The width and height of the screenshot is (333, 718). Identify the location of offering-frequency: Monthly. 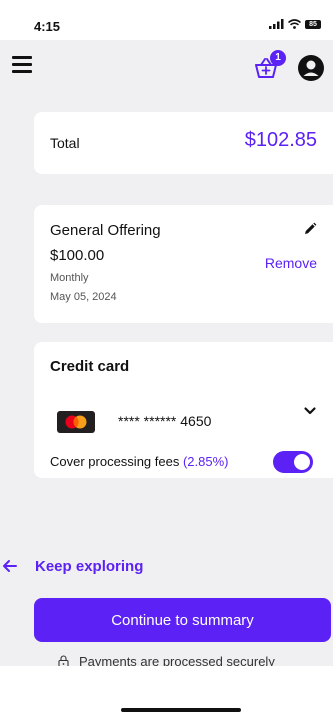
(69, 278).